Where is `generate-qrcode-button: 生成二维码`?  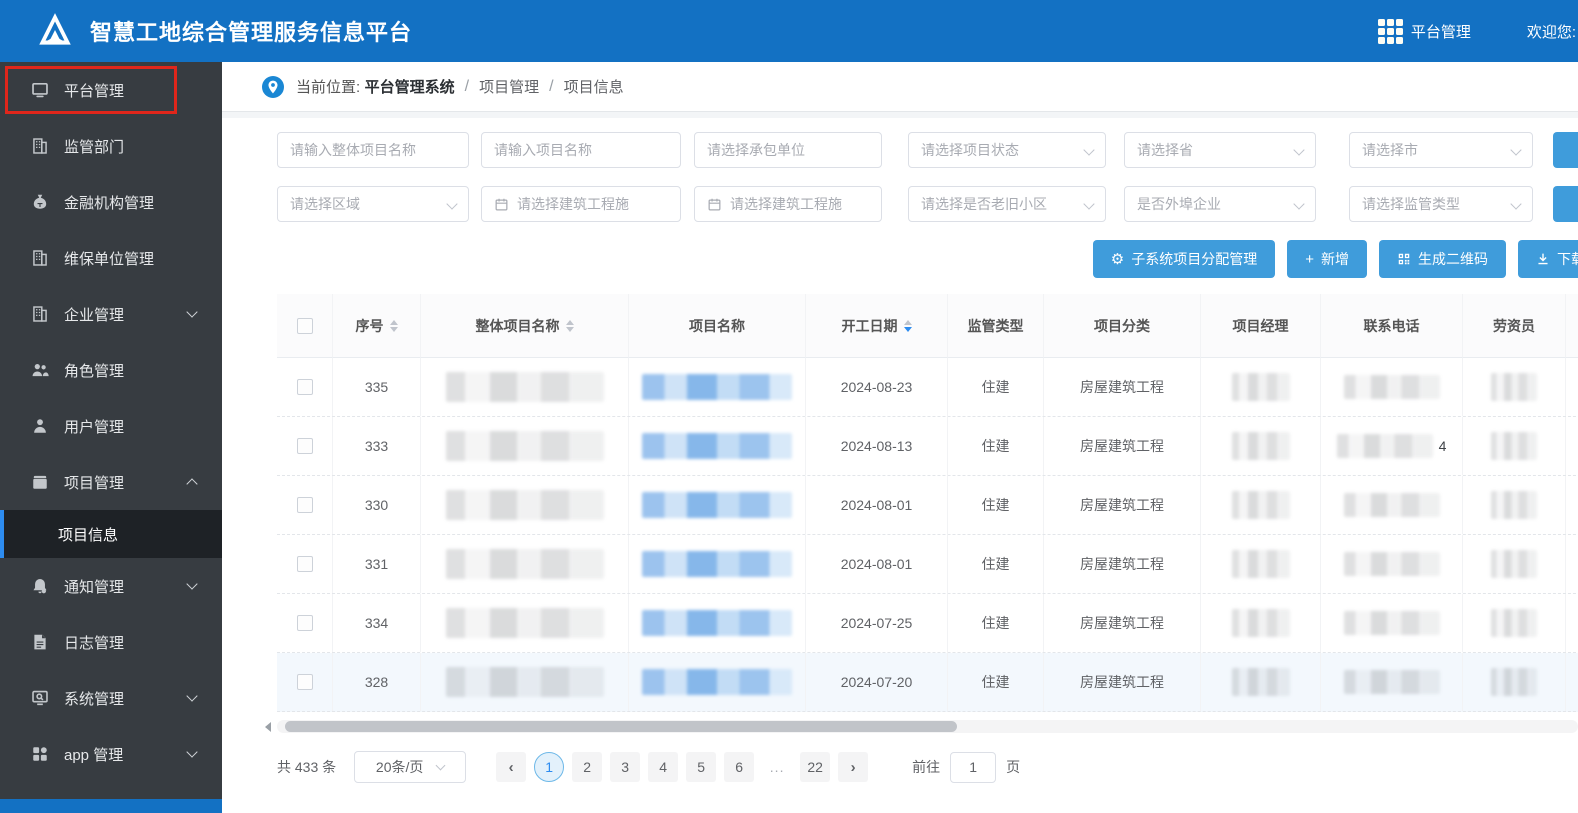
generate-qrcode-button: 生成二维码 is located at coordinates (1442, 259).